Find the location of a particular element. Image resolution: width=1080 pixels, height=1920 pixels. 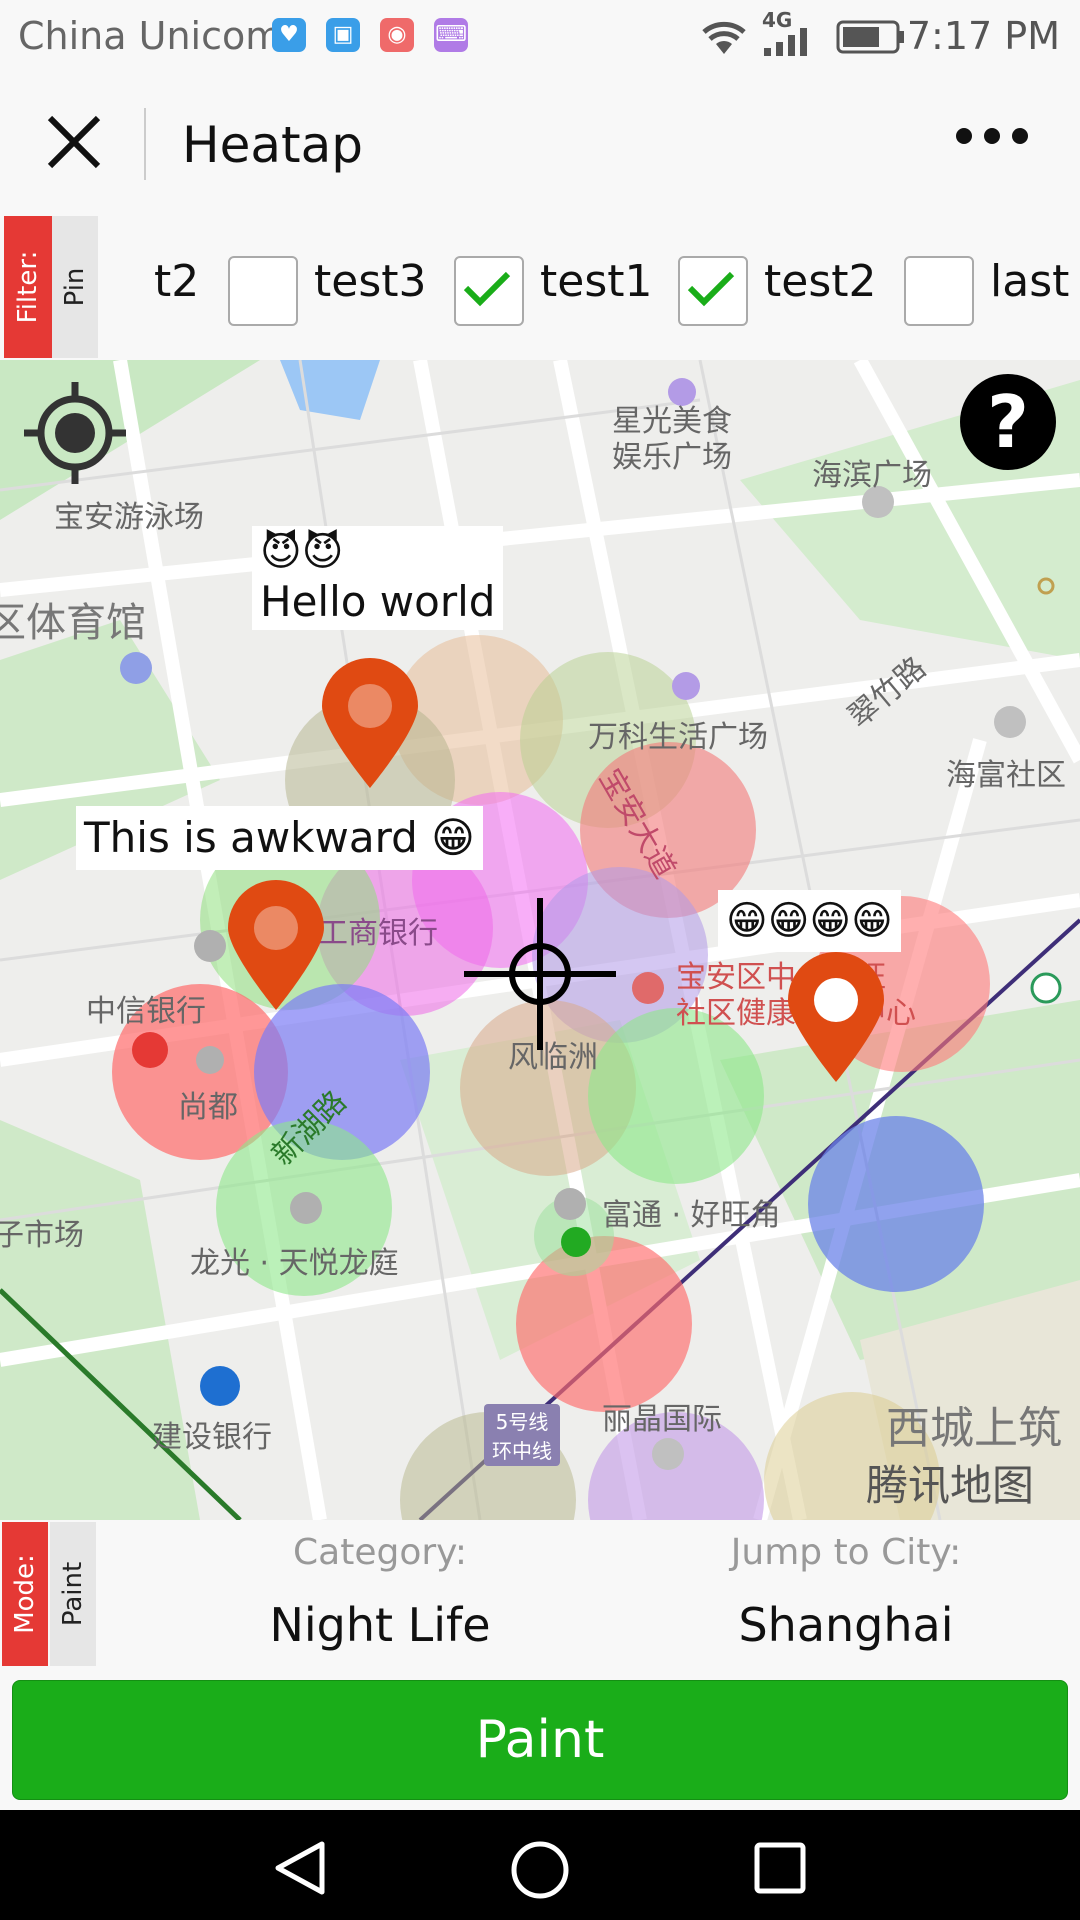

poi-label: 万科生活广场 is located at coordinates (678, 737).